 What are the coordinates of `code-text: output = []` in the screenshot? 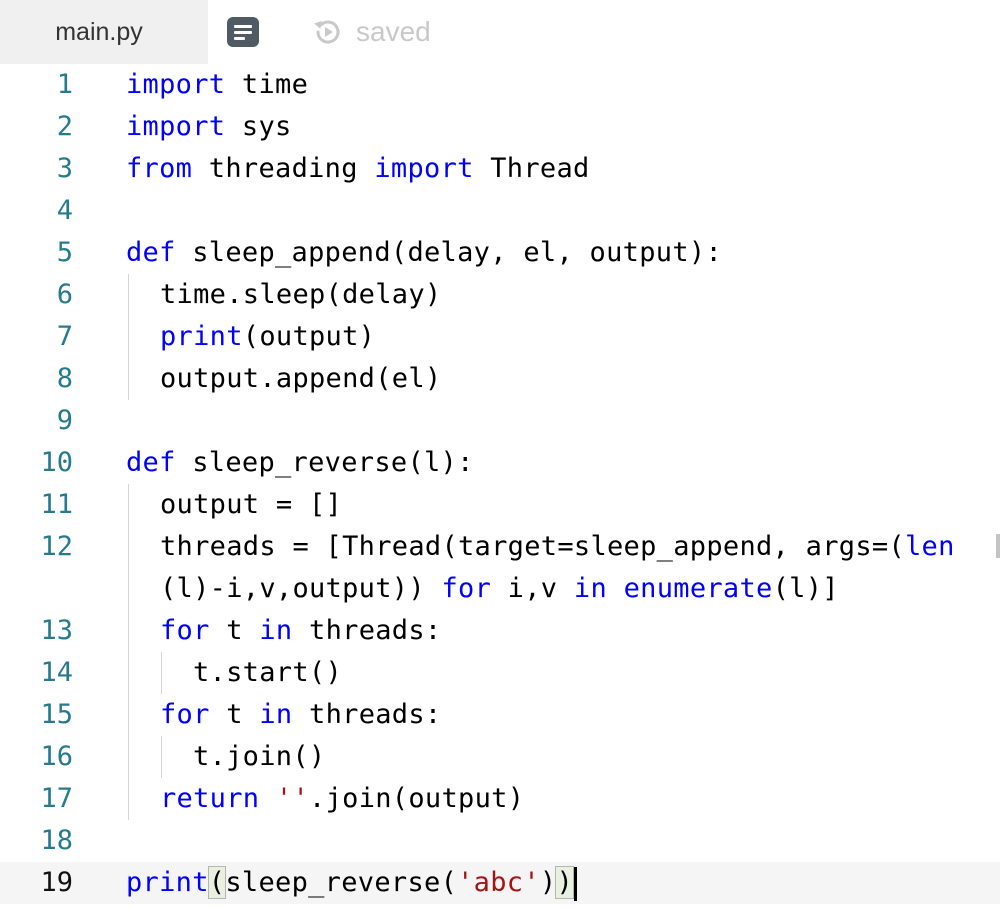 It's located at (251, 504).